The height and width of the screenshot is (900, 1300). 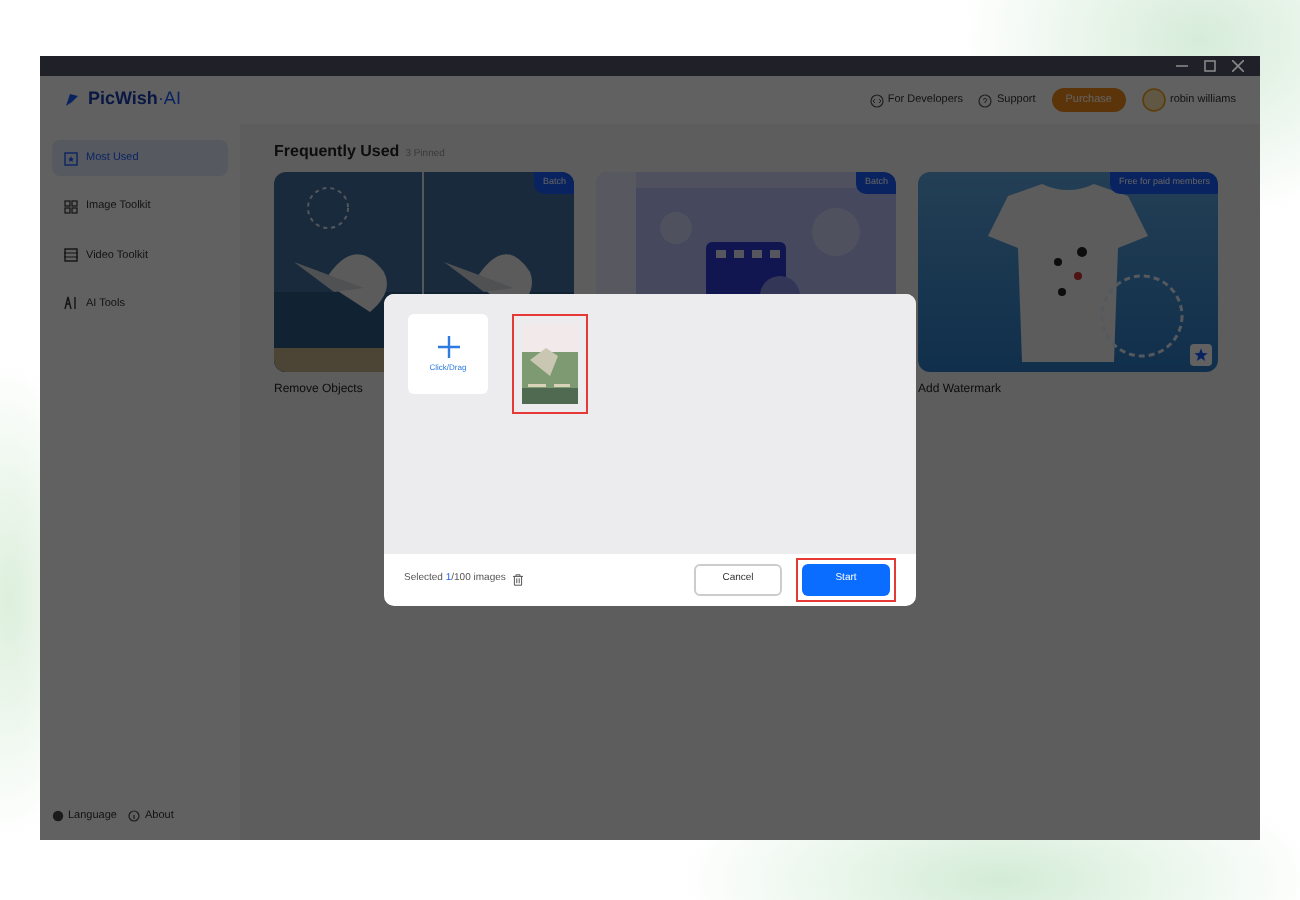 What do you see at coordinates (134, 815) in the screenshot?
I see `info-icon` at bounding box center [134, 815].